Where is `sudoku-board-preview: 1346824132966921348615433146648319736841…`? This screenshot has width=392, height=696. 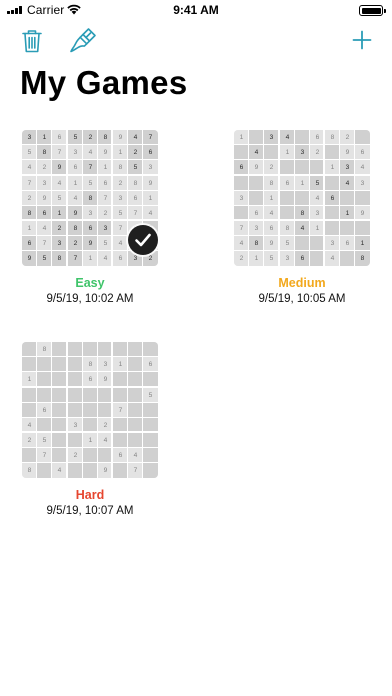
sudoku-board-preview: 1346824132966921348615433146648319736841… is located at coordinates (302, 198).